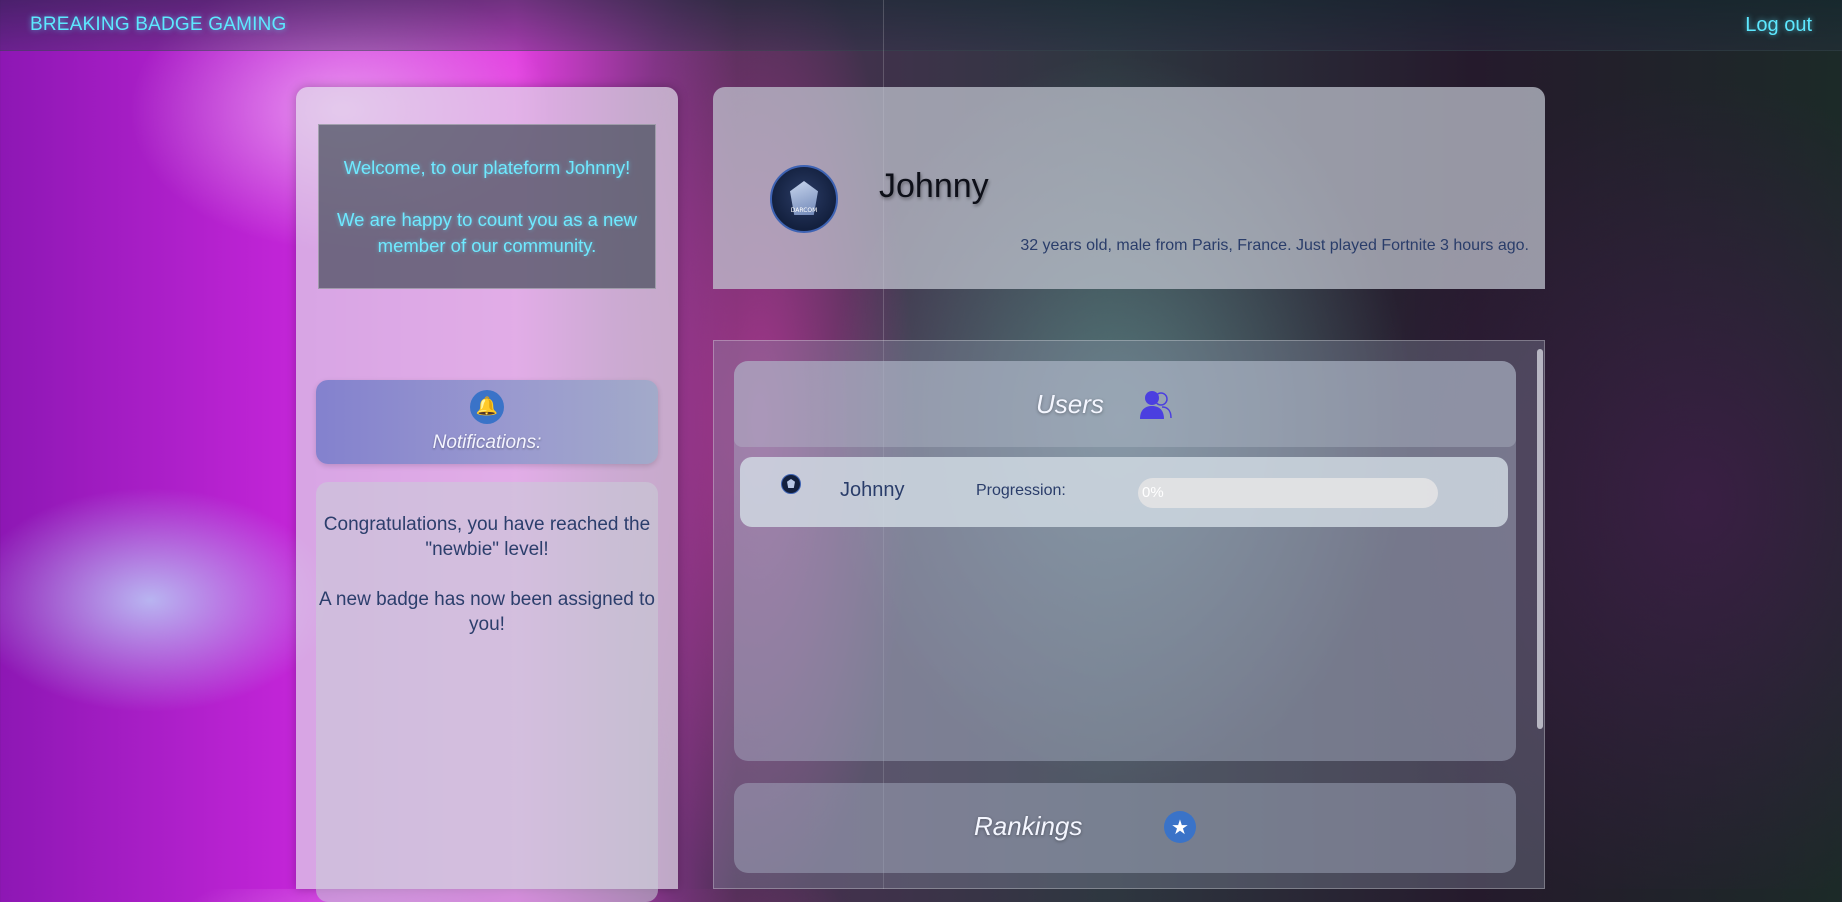 The height and width of the screenshot is (902, 1842). What do you see at coordinates (487, 167) in the screenshot?
I see `welcome-message: Welcome, to our plateform Johnny!` at bounding box center [487, 167].